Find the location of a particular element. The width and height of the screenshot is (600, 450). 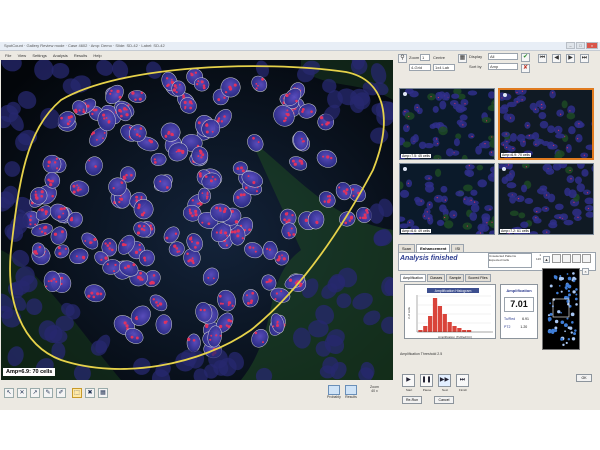

pattern-list: Unselected Patterns Expected Cells is located at coordinates (510, 260).